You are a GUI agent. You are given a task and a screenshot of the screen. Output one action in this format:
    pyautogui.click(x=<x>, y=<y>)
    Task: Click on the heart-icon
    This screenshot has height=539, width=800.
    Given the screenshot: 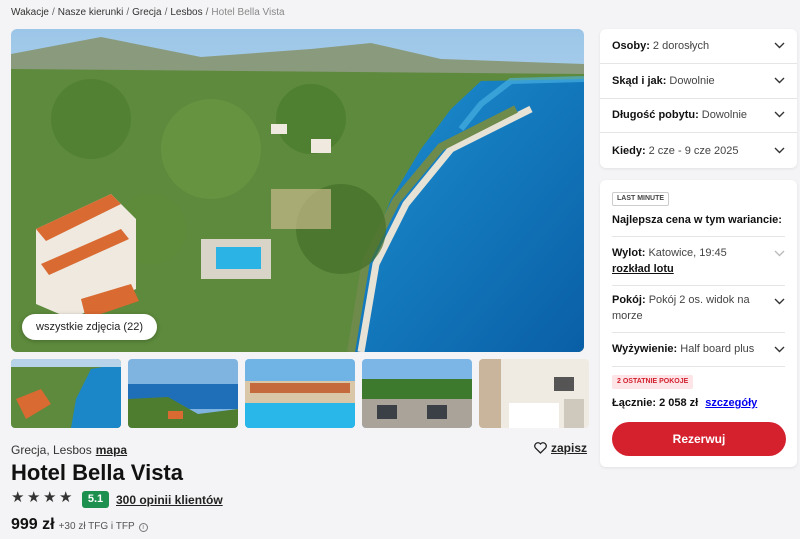 What is the action you would take?
    pyautogui.click(x=540, y=448)
    